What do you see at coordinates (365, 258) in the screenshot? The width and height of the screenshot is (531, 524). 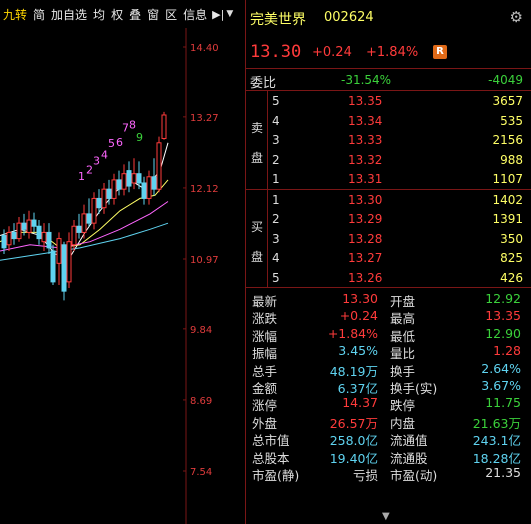 I see `level-price: 13.27` at bounding box center [365, 258].